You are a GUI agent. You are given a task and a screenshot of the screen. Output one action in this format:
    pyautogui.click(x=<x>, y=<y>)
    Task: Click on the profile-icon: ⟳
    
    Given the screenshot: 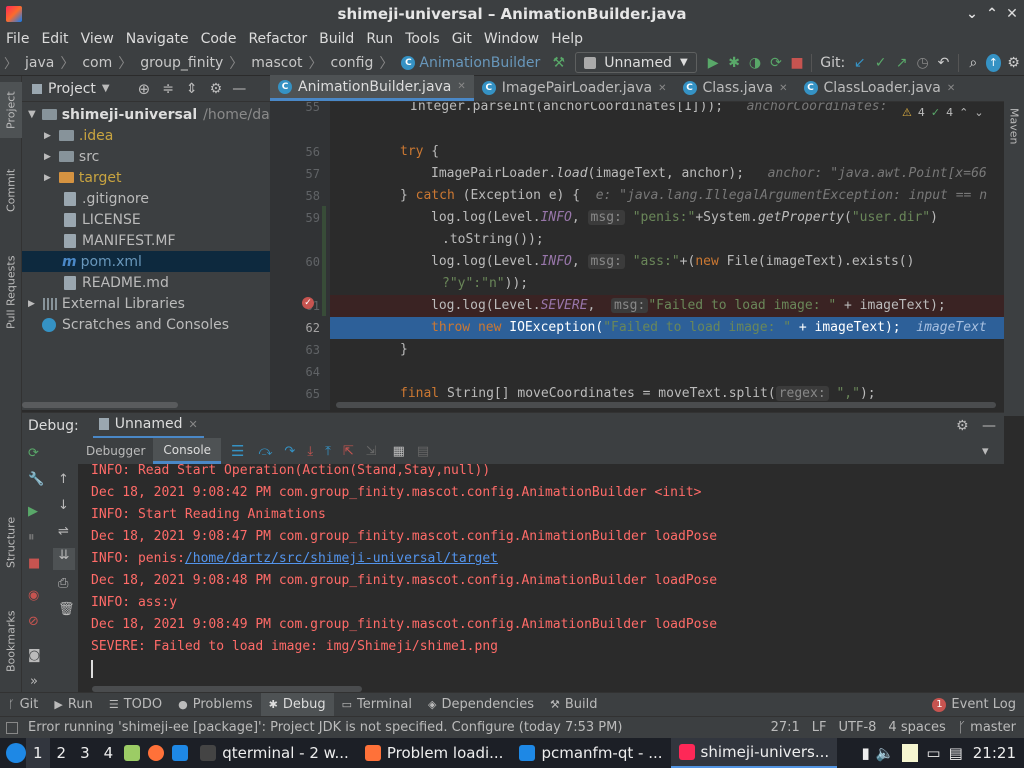 What is the action you would take?
    pyautogui.click(x=776, y=63)
    